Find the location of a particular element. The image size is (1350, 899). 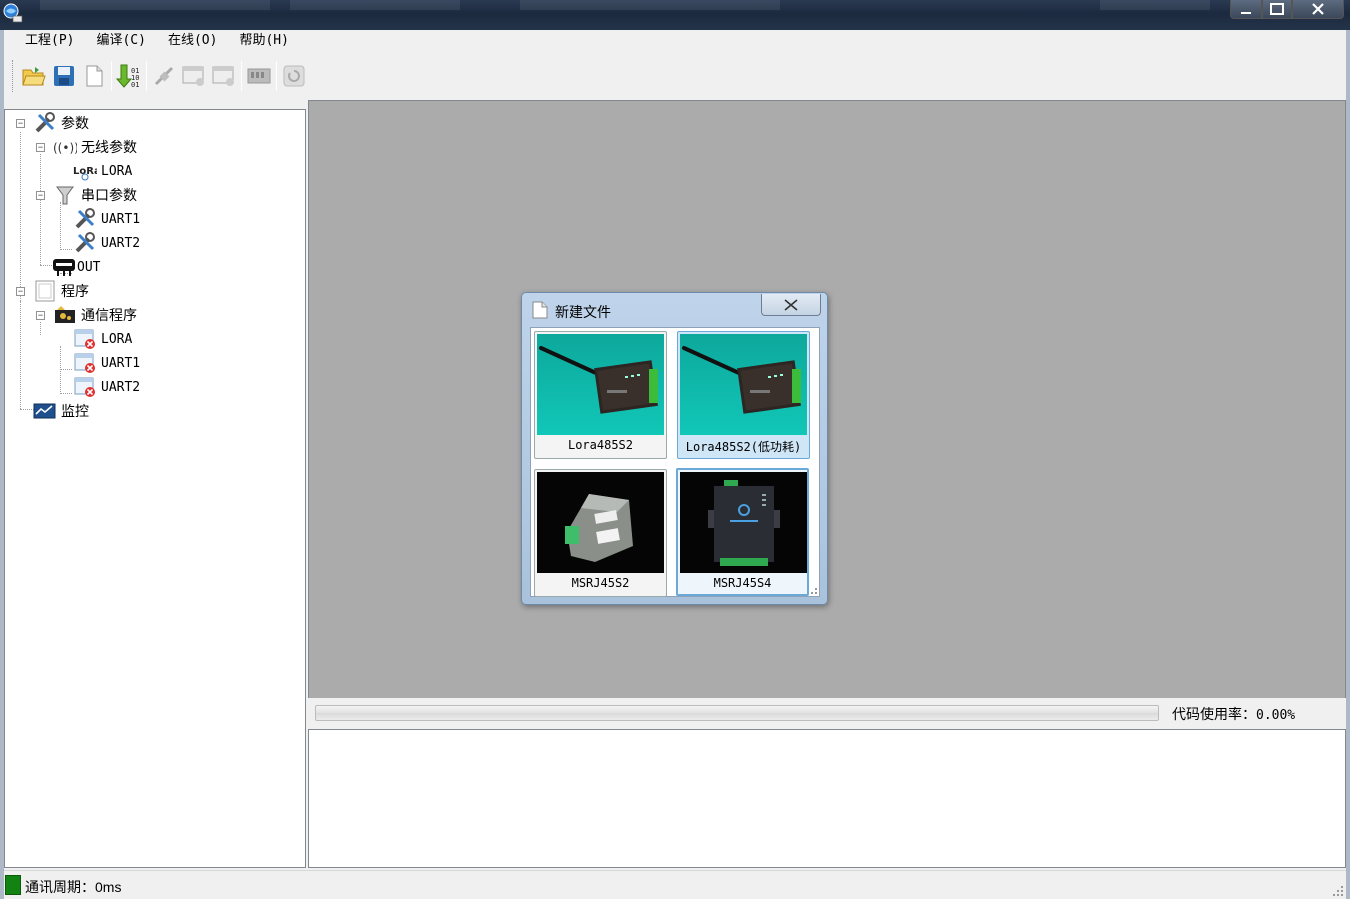

menu-bar: 工程(P) 编译(C) 在线(O) 帮助(H) is located at coordinates (157, 41).